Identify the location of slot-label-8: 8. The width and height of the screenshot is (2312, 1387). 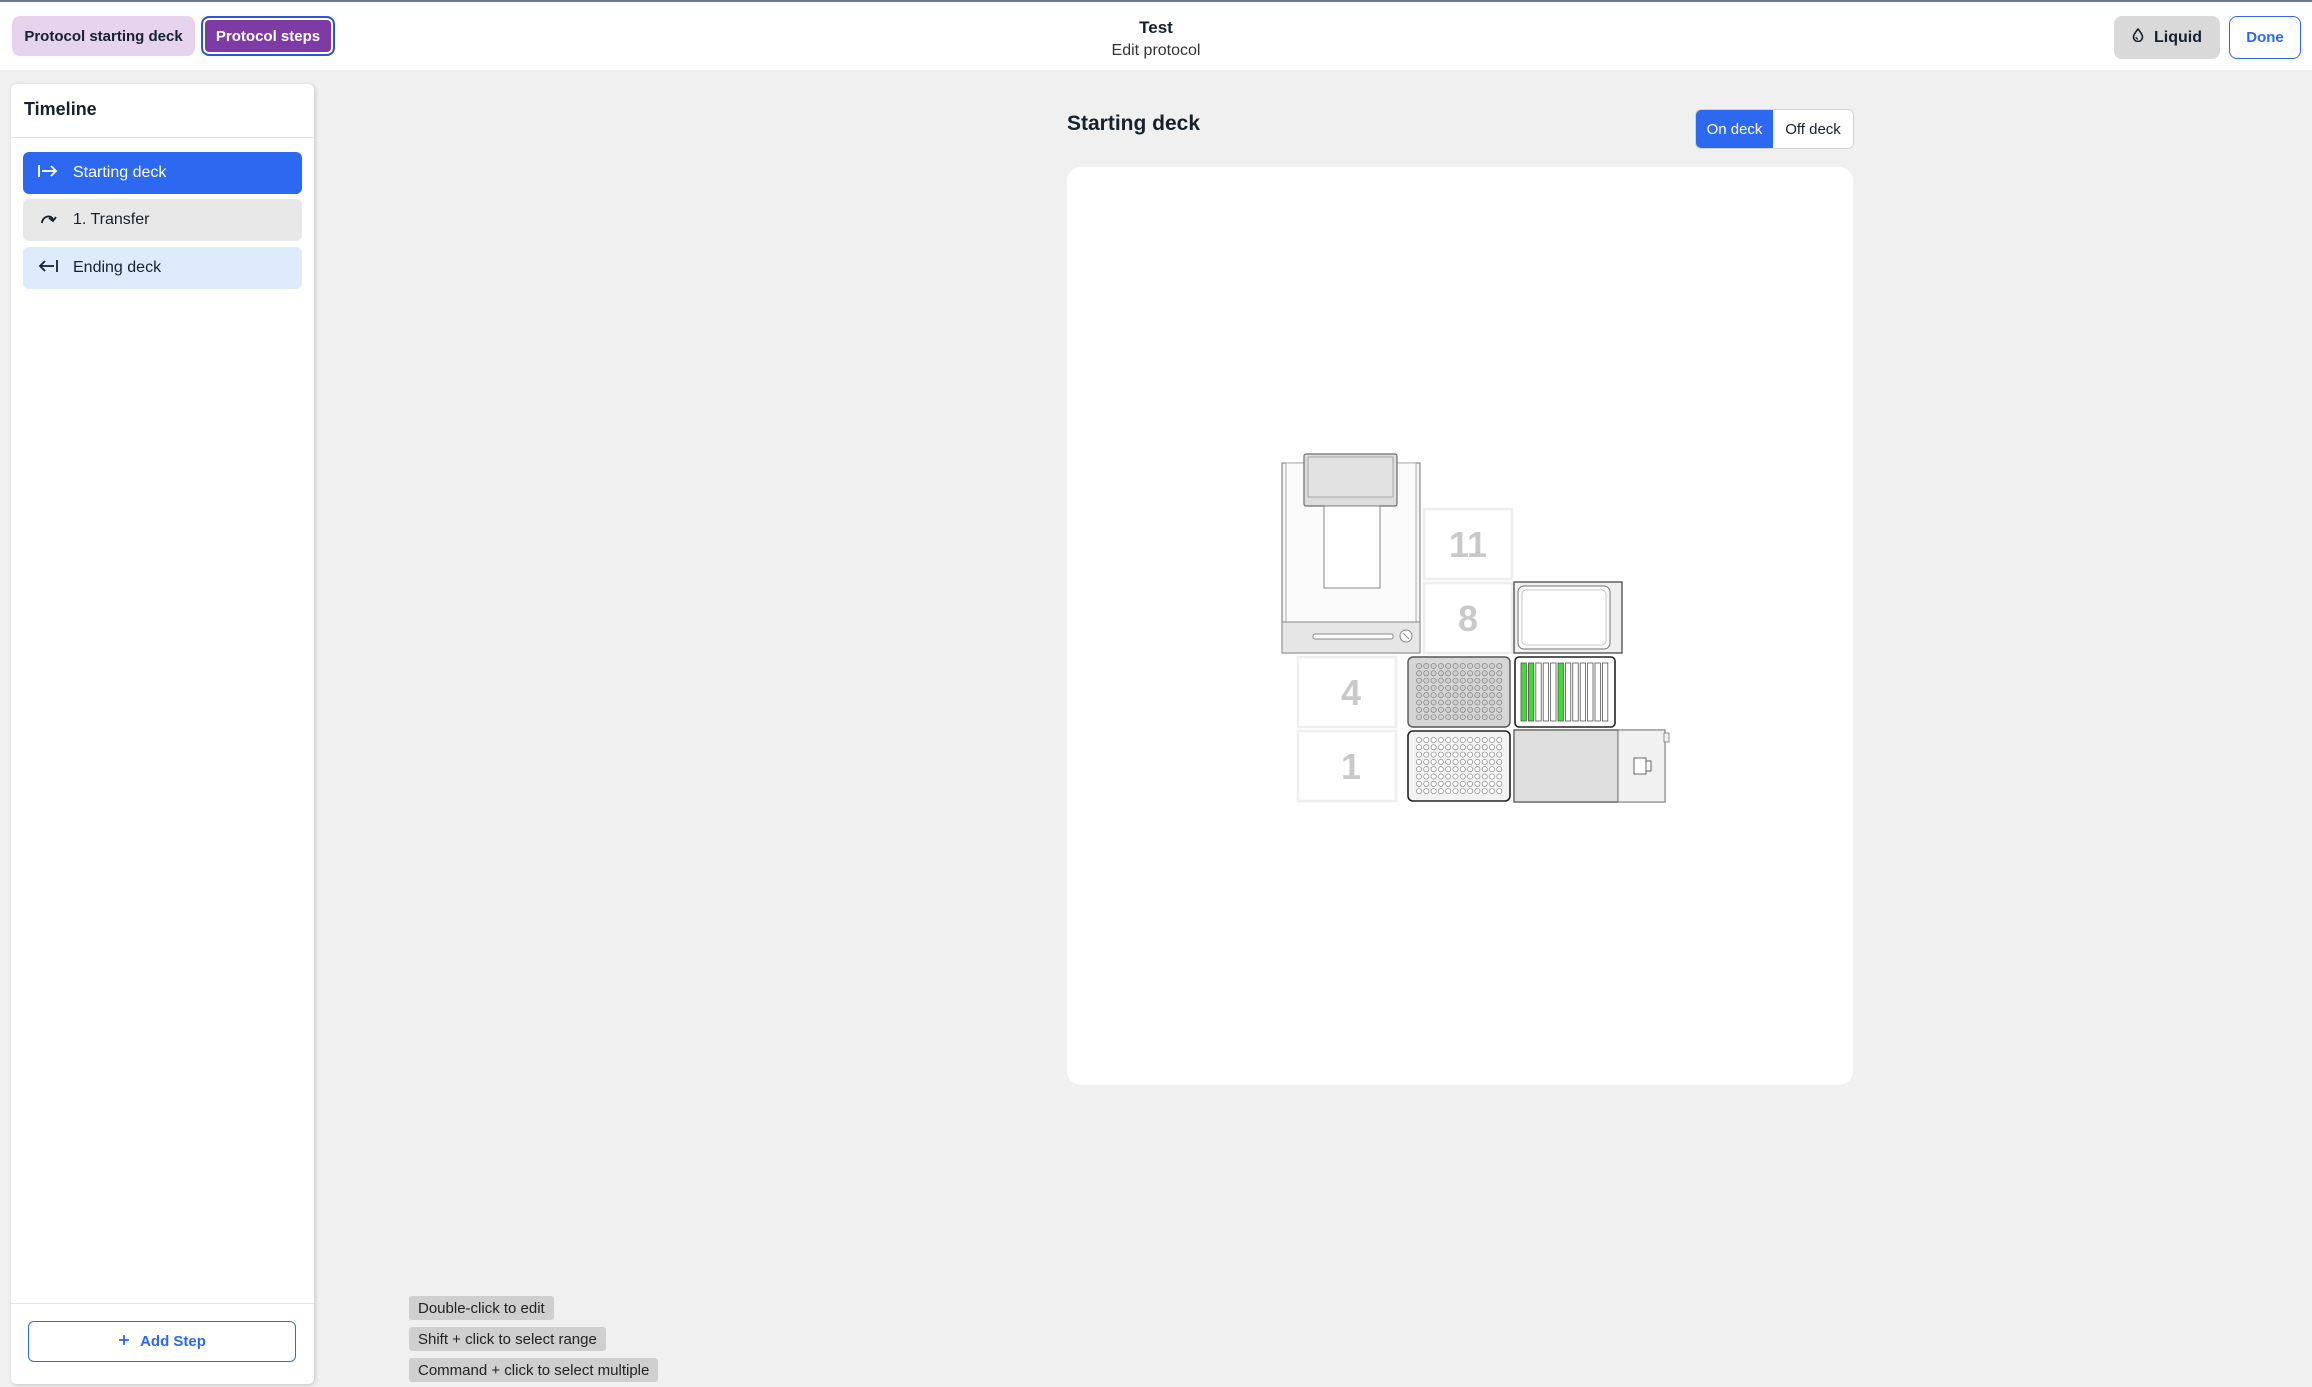
(1468, 618).